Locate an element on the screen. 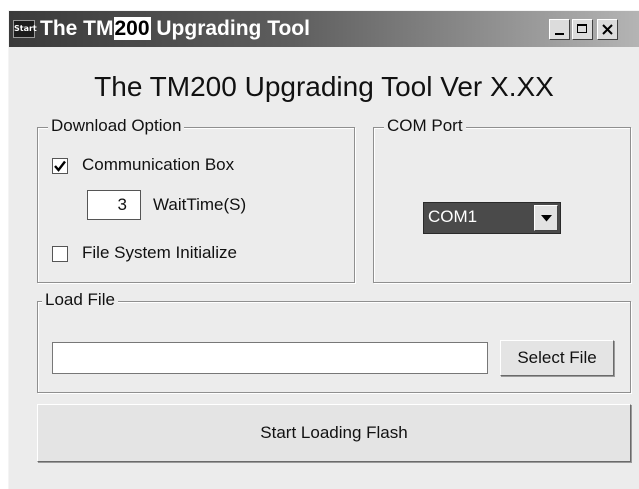 This screenshot has height=489, width=639. com-port-selected-value: COM1 is located at coordinates (453, 216).